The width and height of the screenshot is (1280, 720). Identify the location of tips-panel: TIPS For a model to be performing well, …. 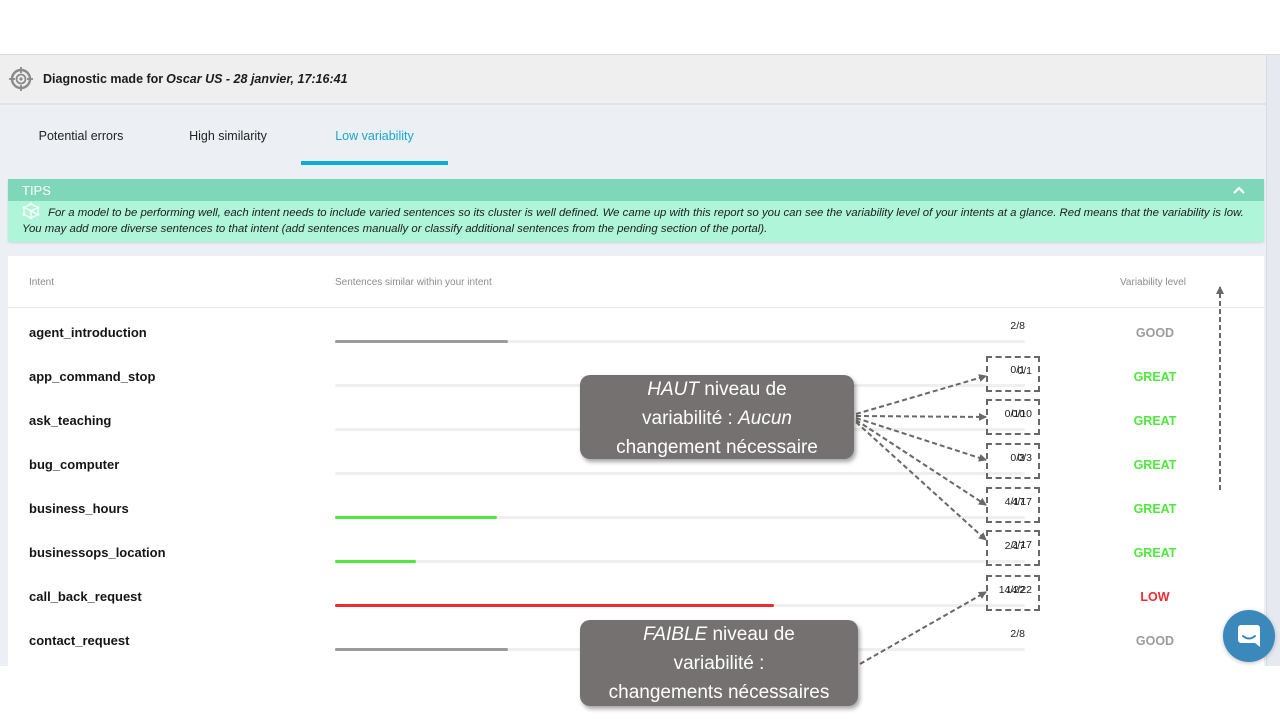
(636, 210).